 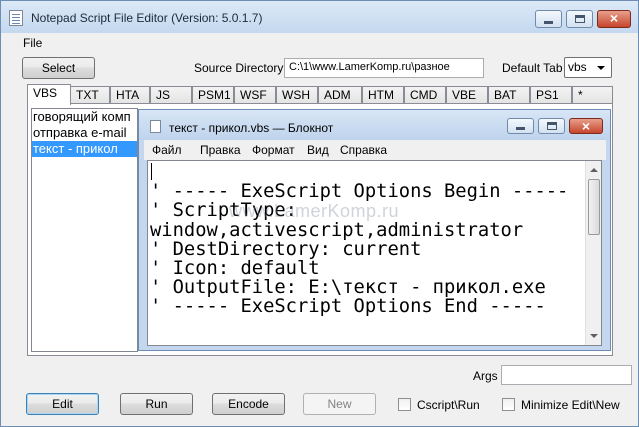 I want to click on tab-psm1: PSM1, so click(x=213, y=95).